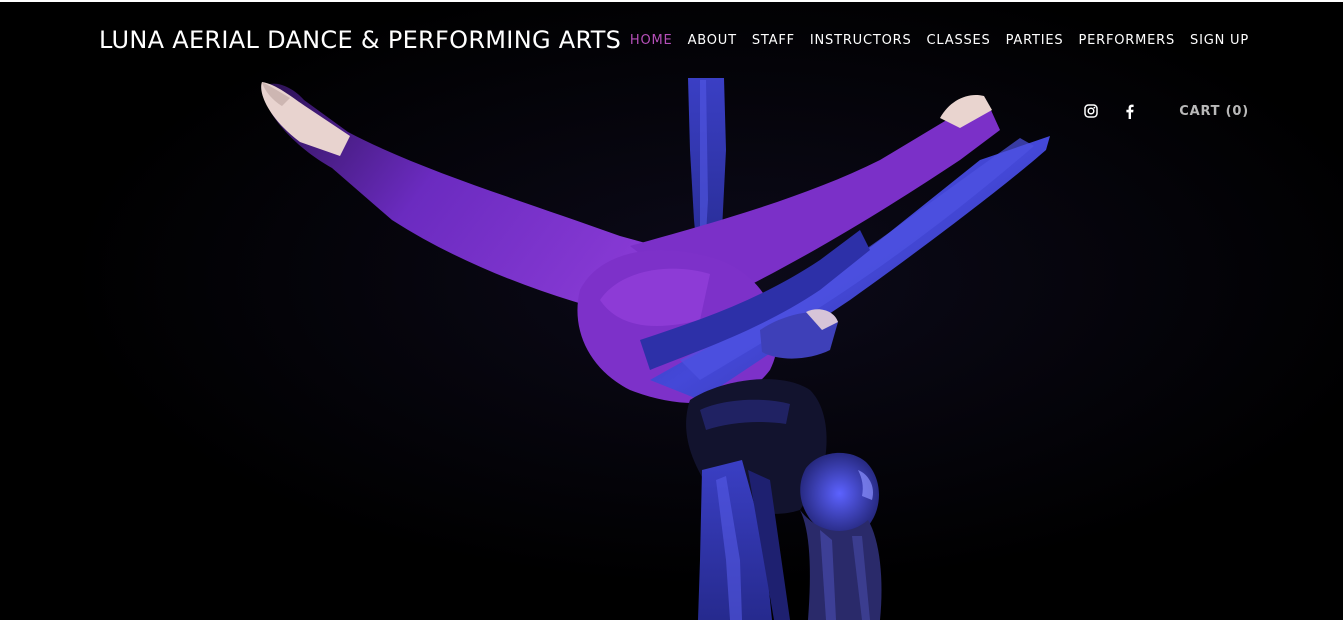 The height and width of the screenshot is (620, 1343). Describe the element at coordinates (712, 40) in the screenshot. I see `nav-item-about: ABOUT` at that location.